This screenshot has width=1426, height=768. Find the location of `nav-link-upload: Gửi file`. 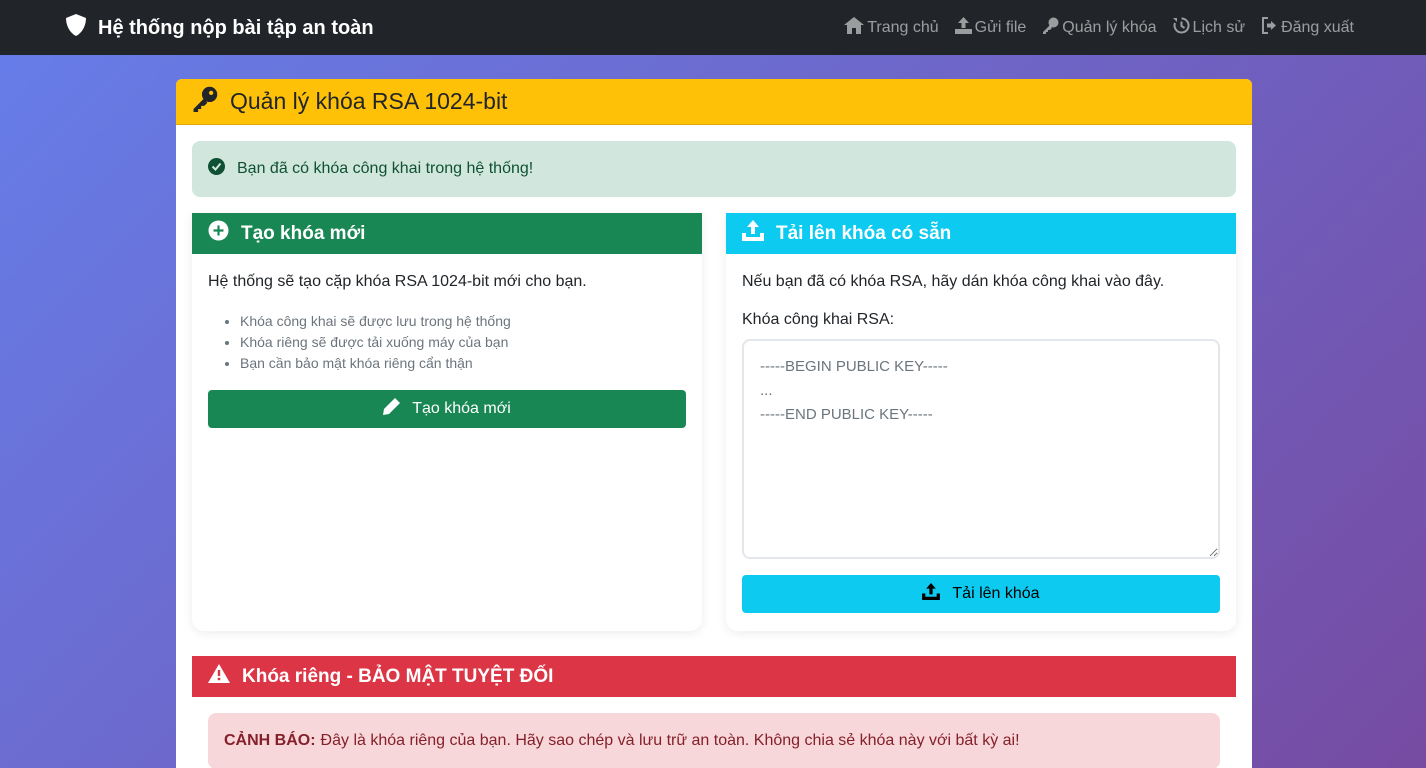

nav-link-upload: Gửi file is located at coordinates (990, 28).